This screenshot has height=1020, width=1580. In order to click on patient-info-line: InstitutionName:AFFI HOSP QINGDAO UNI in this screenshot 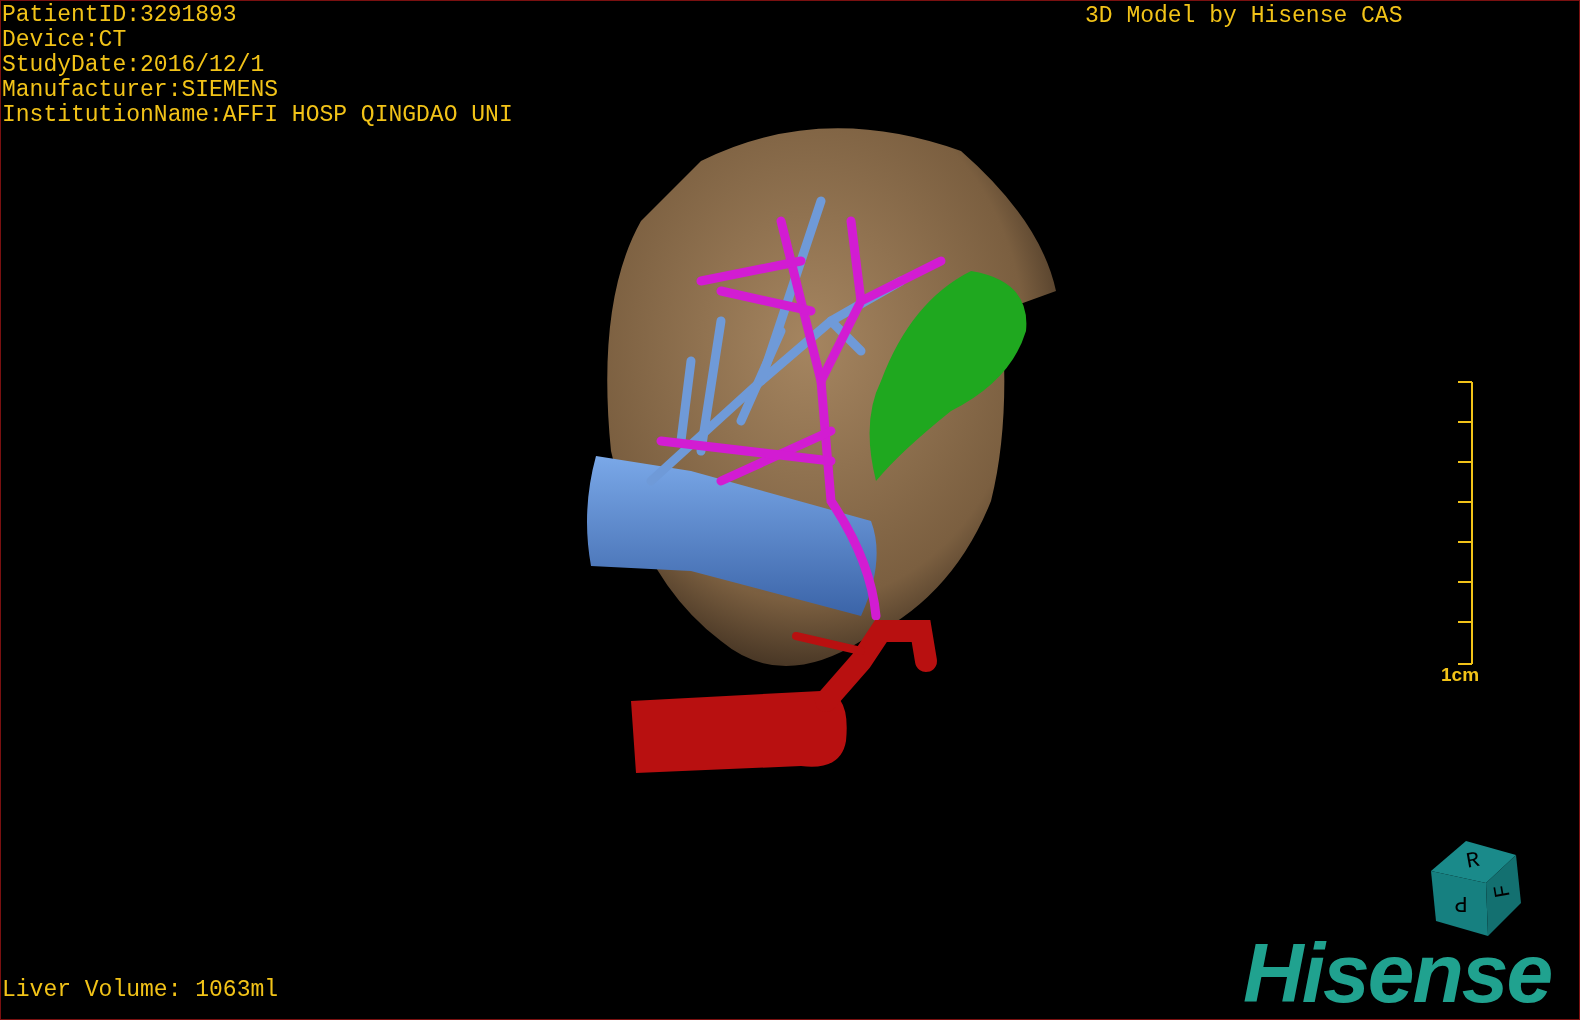, I will do `click(257, 115)`.